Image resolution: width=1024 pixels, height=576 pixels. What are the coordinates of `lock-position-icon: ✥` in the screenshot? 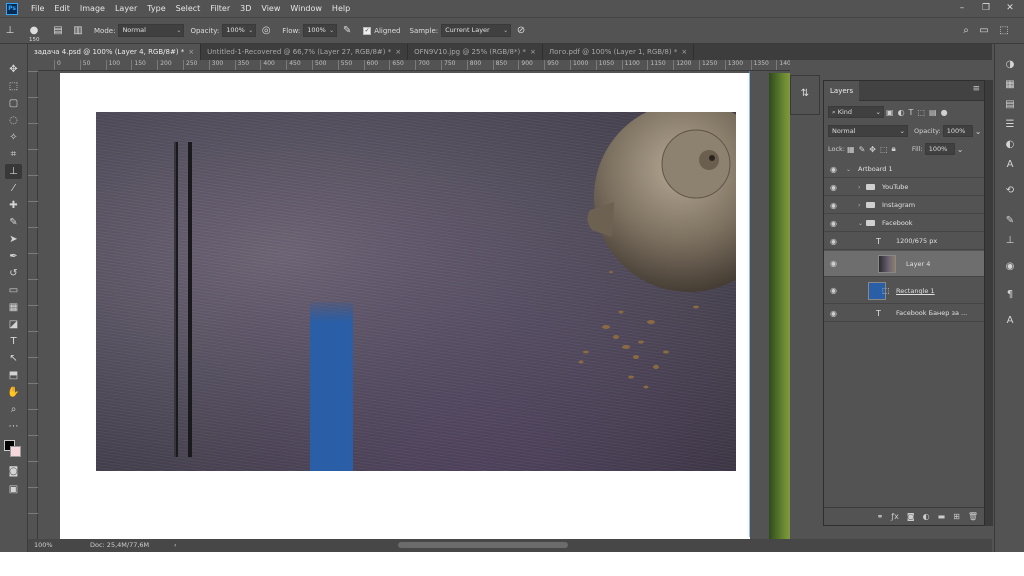 It's located at (872, 149).